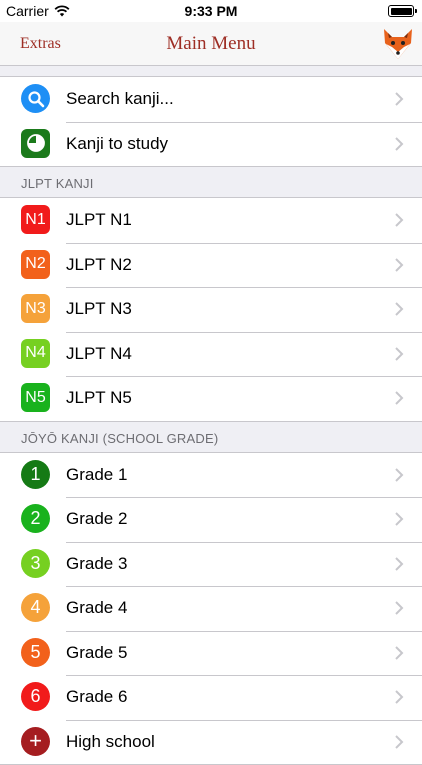 This screenshot has width=422, height=765. Describe the element at coordinates (96, 475) in the screenshot. I see `grade-1-label: Grade 1` at that location.